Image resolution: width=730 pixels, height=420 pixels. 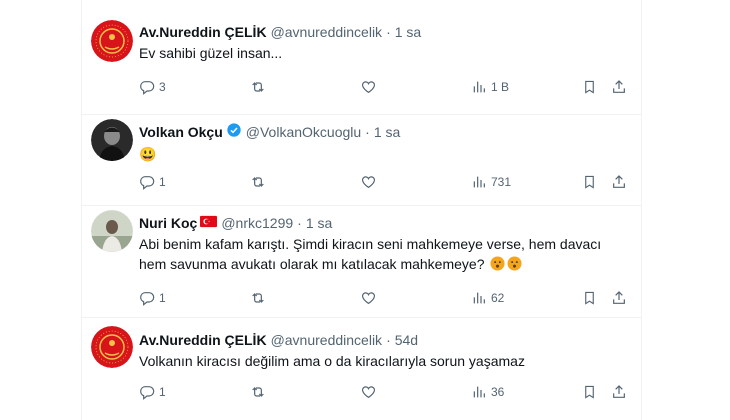 I want to click on view-count: 62, so click(x=498, y=298).